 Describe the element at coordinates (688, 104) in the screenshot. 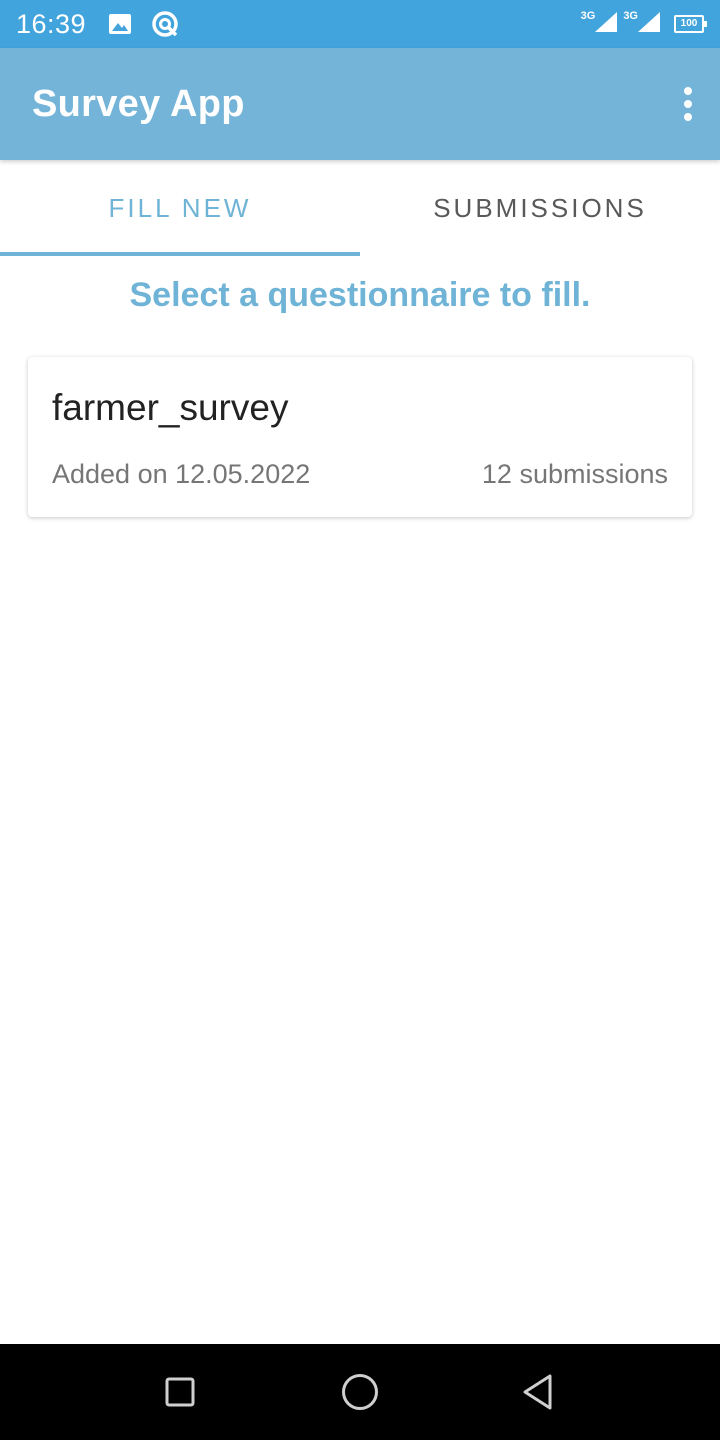

I see `more-vert-icon` at that location.